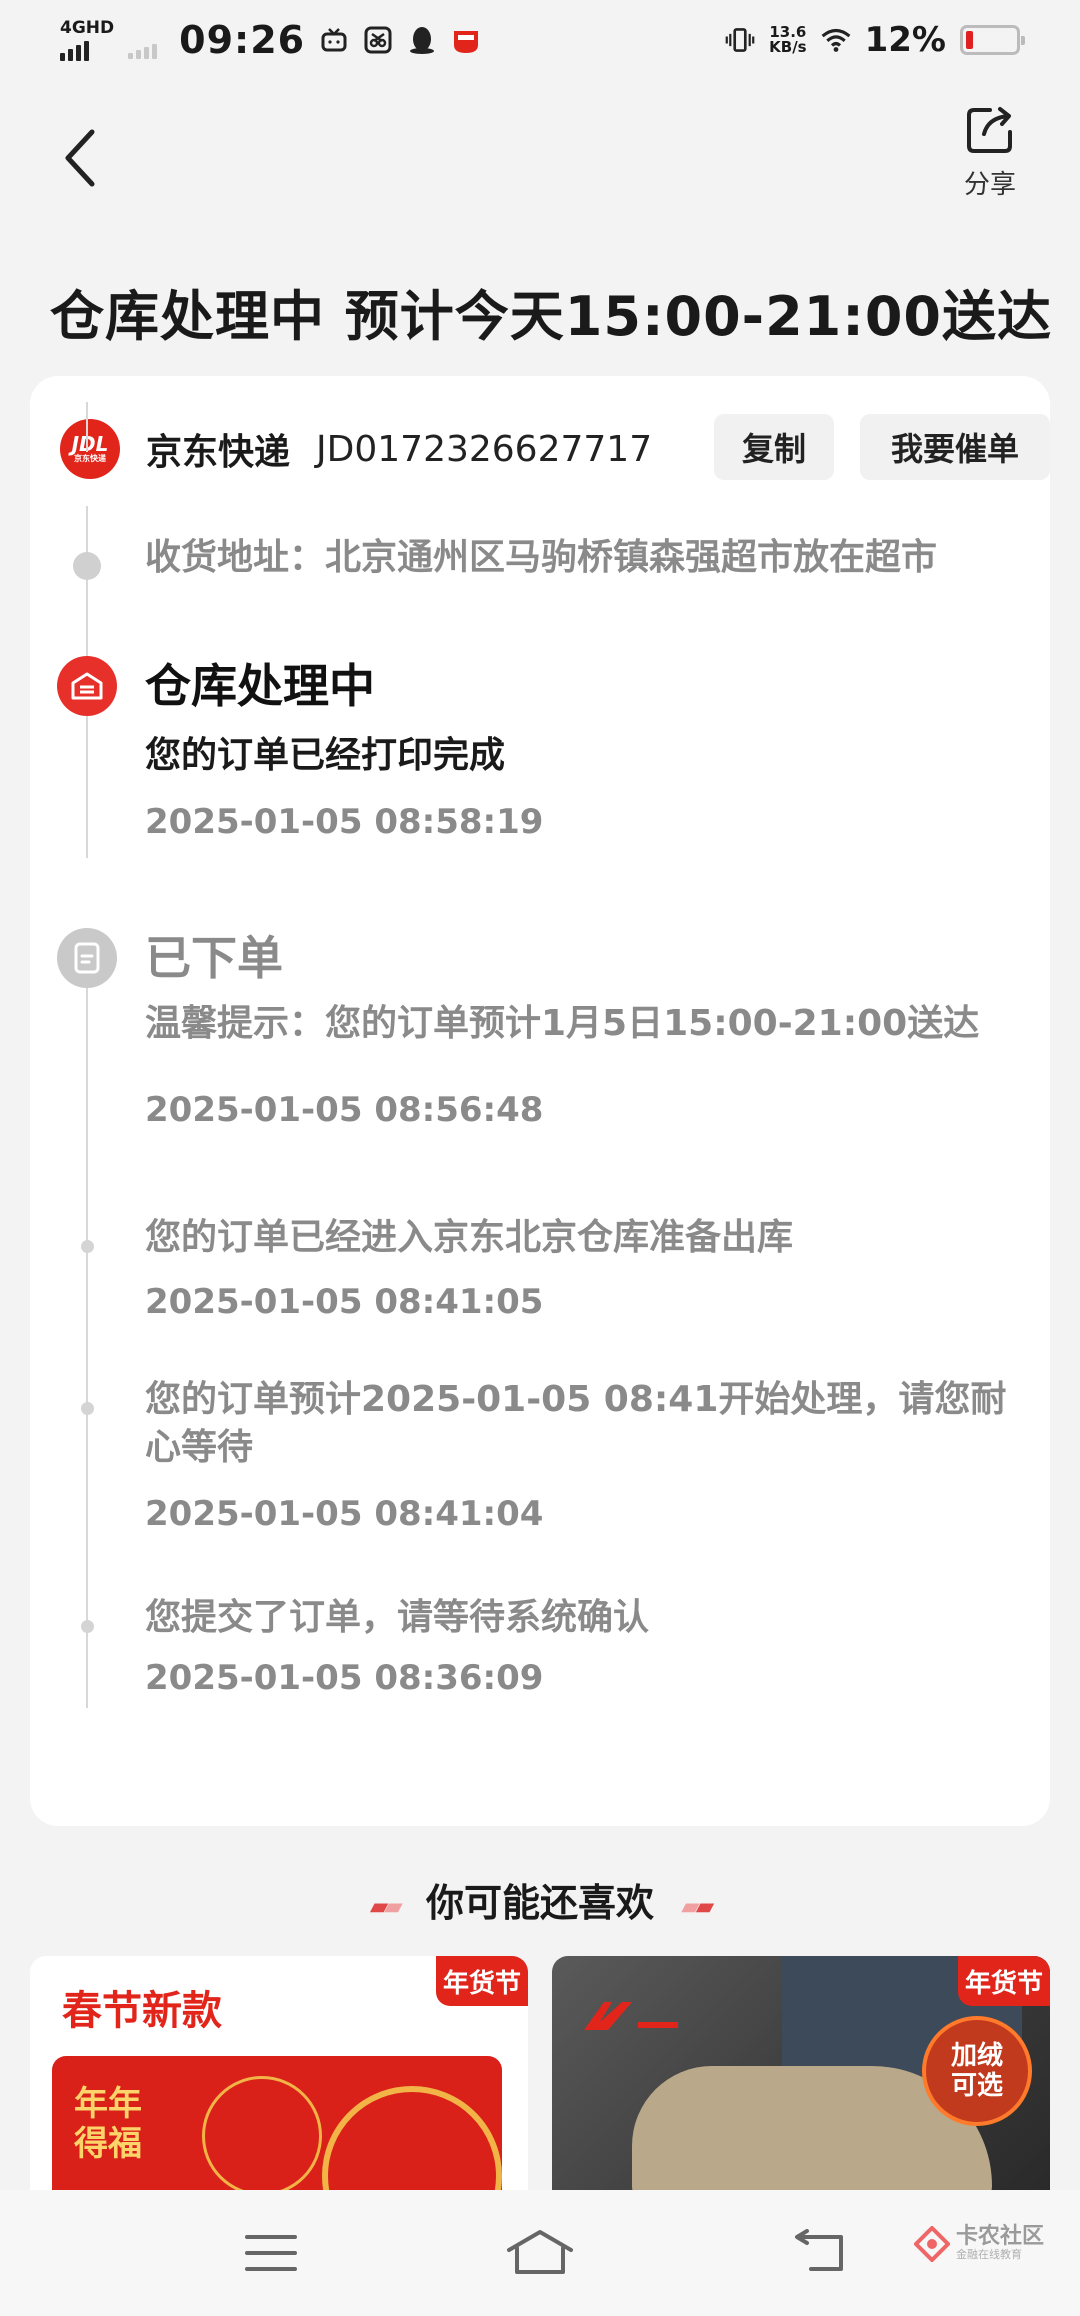 This screenshot has width=1080, height=2316. I want to click on product-image: 年年得福, so click(277, 2123).